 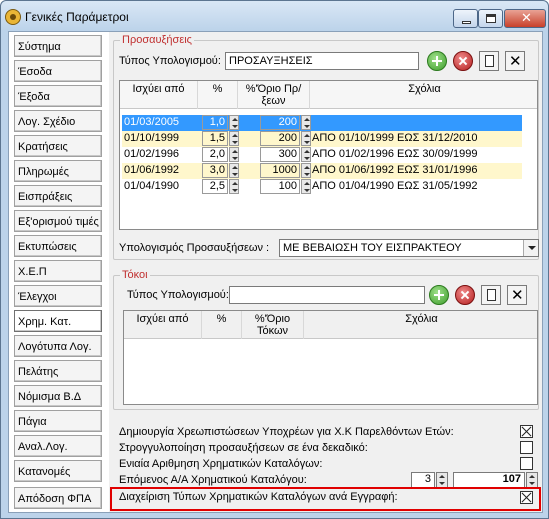 What do you see at coordinates (532, 480) in the screenshot?
I see `next-aa-spinner` at bounding box center [532, 480].